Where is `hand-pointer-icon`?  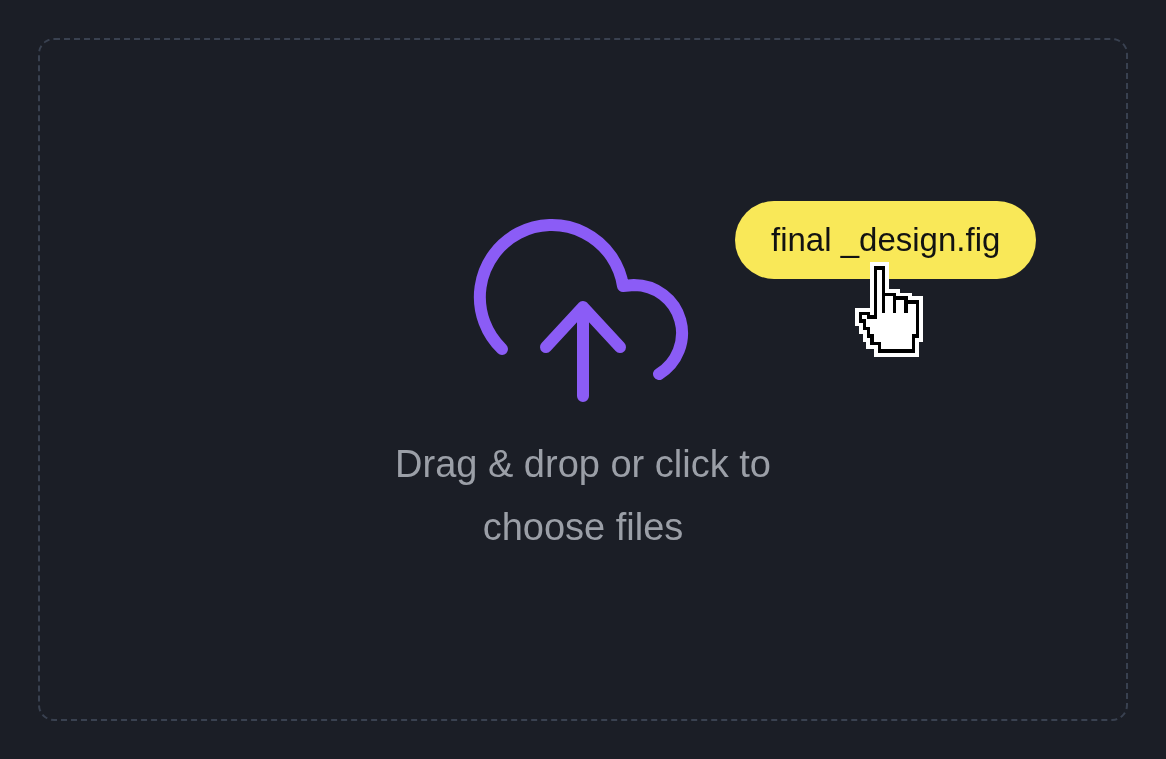
hand-pointer-icon is located at coordinates (889, 309).